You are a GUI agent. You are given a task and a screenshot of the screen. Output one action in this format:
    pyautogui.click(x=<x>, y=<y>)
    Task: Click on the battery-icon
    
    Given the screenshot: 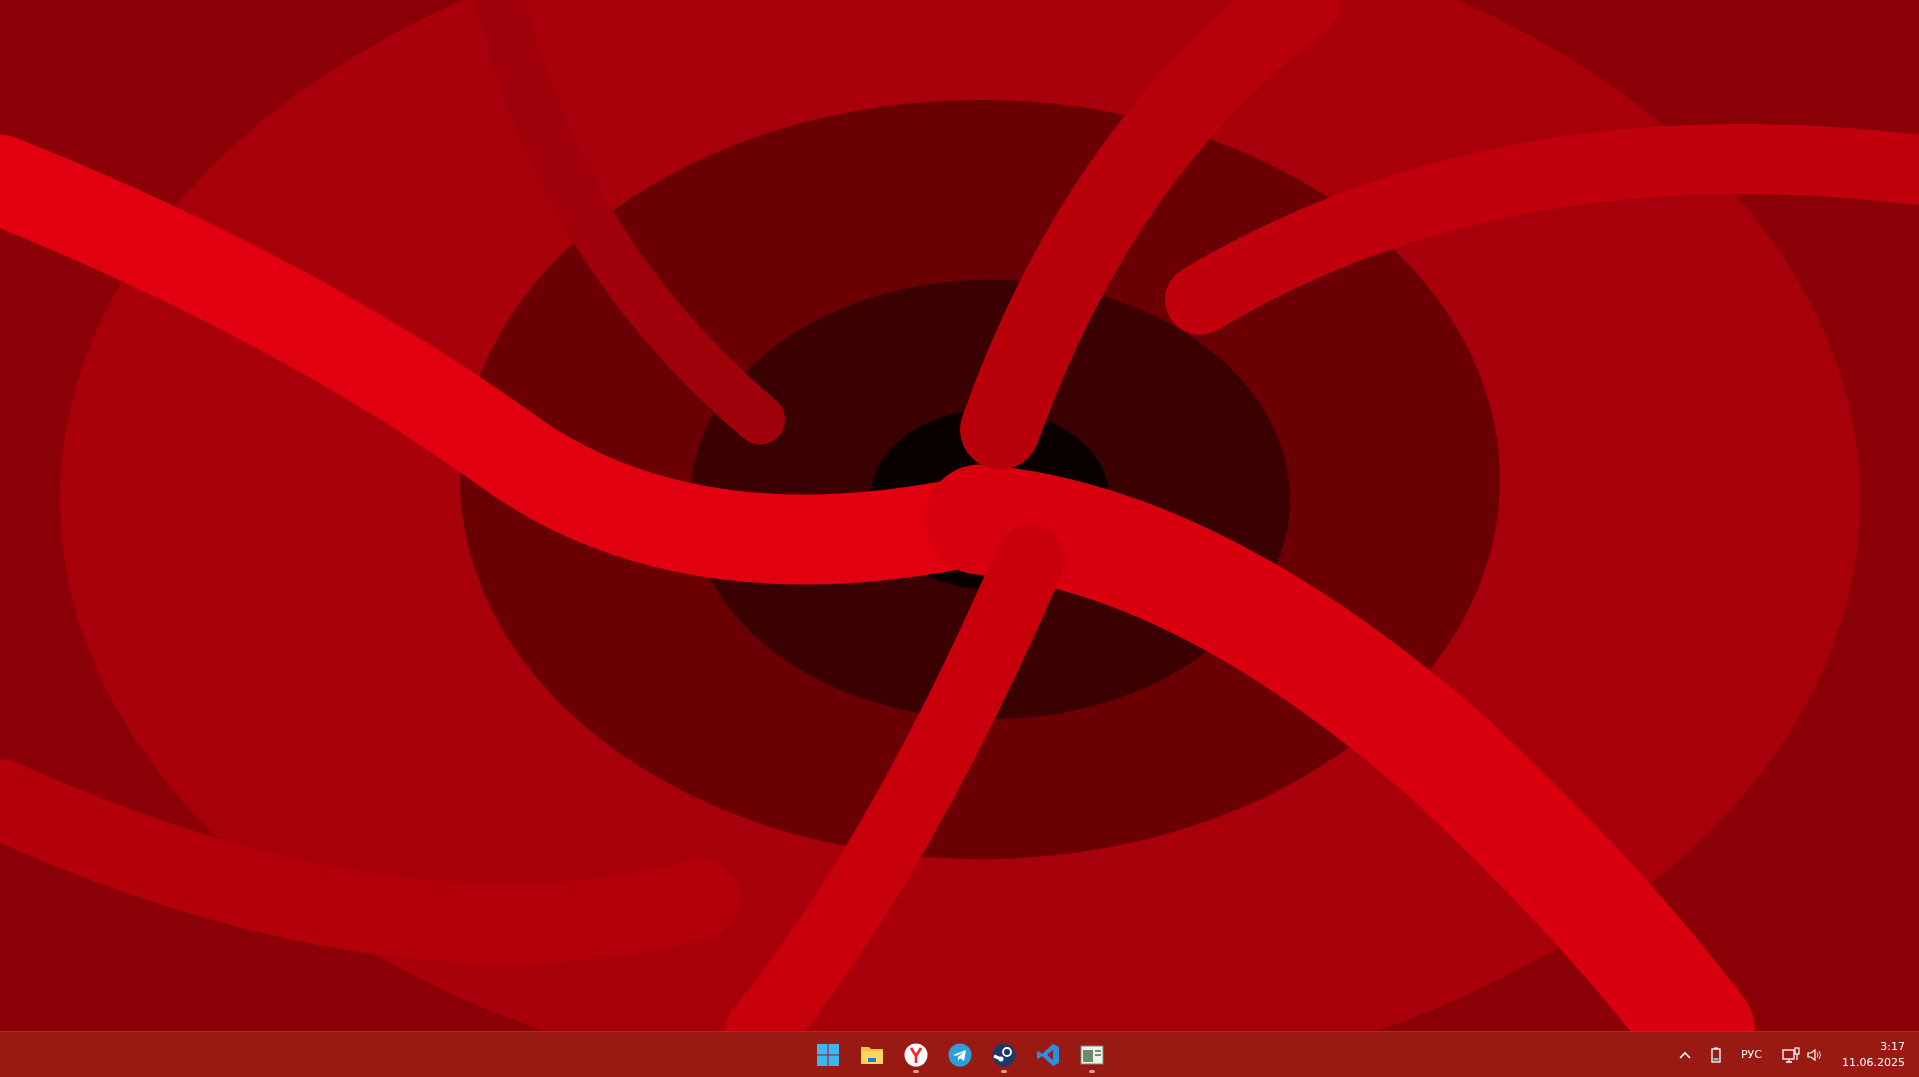 What is the action you would take?
    pyautogui.click(x=1716, y=1054)
    